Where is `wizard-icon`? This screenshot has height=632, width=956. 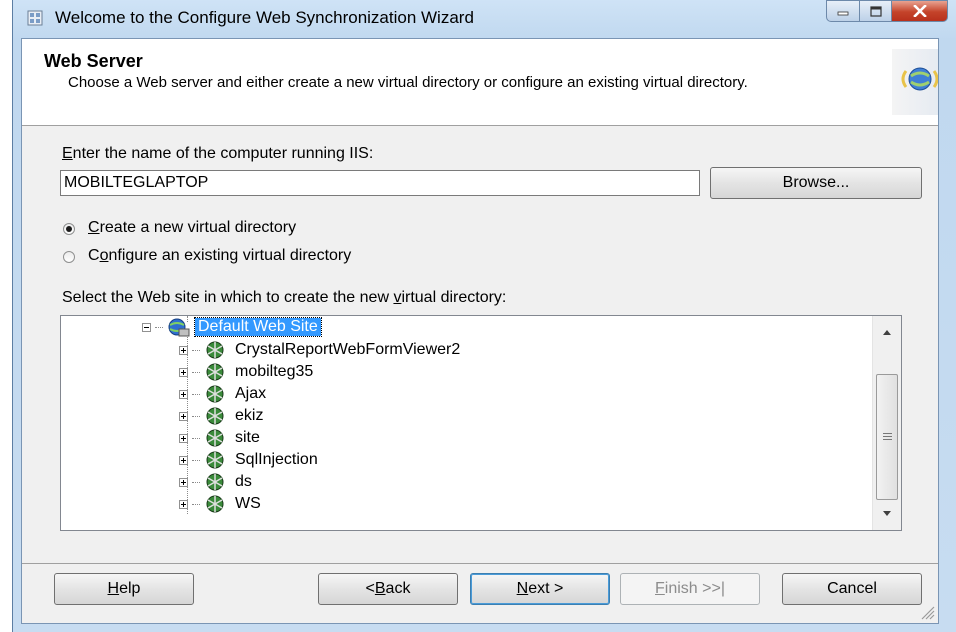 wizard-icon is located at coordinates (35, 18).